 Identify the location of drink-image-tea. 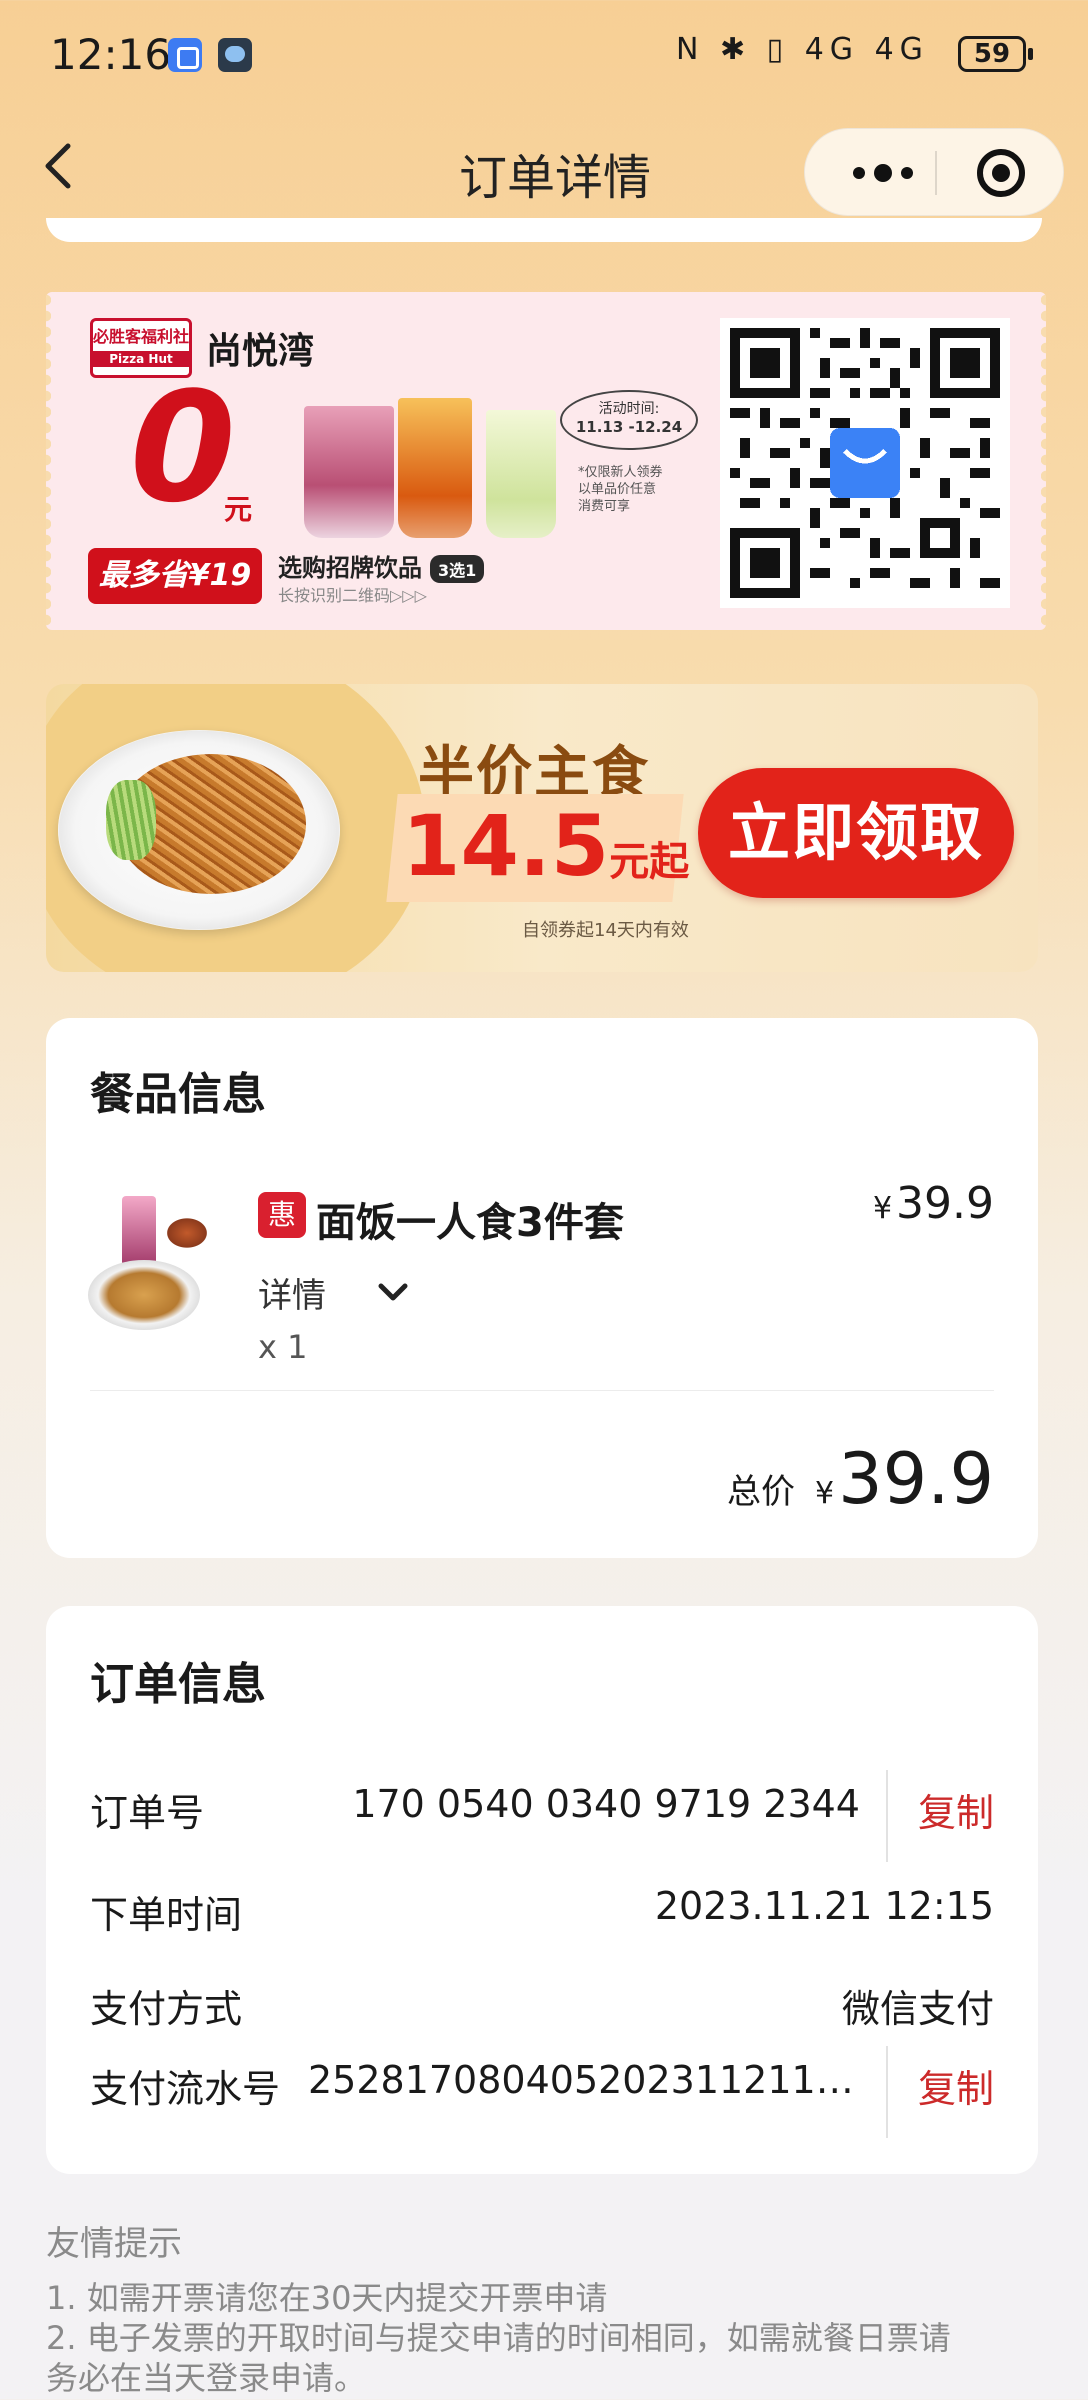
(435, 468).